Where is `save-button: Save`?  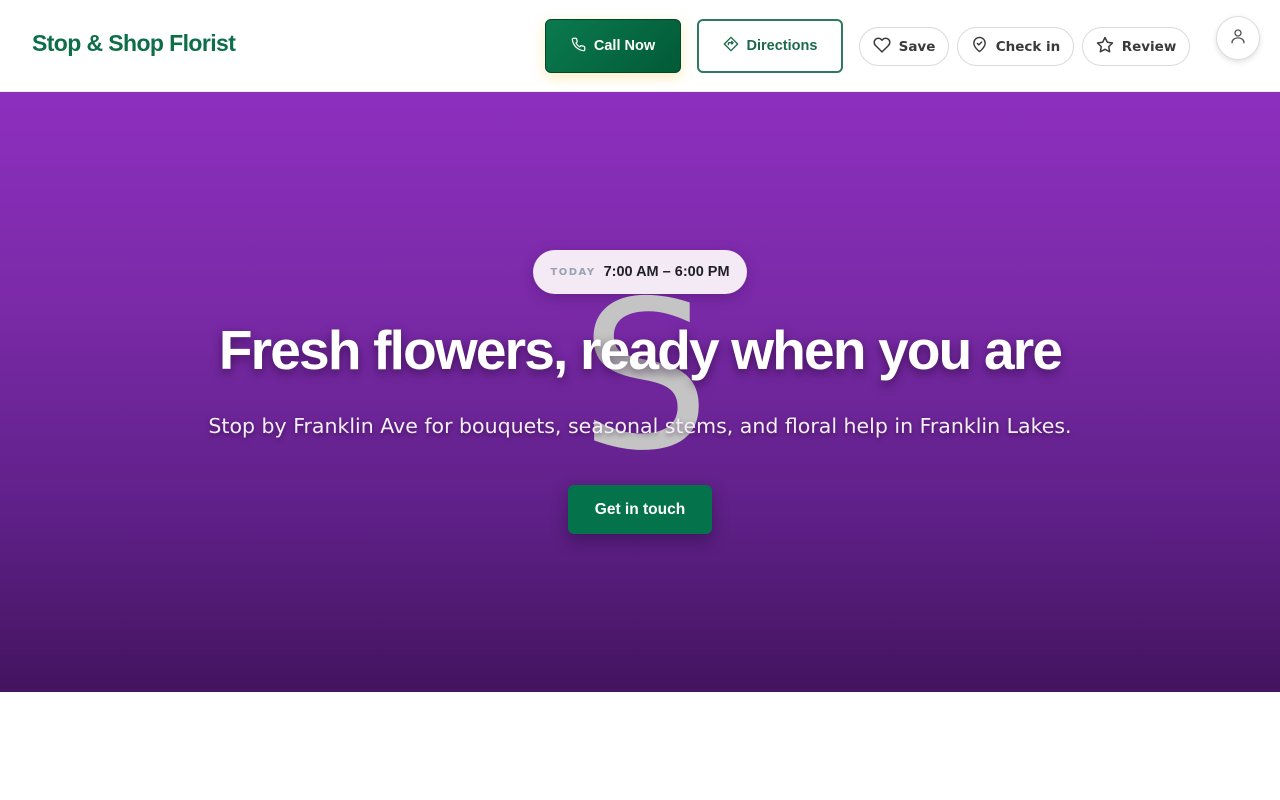 save-button: Save is located at coordinates (904, 46).